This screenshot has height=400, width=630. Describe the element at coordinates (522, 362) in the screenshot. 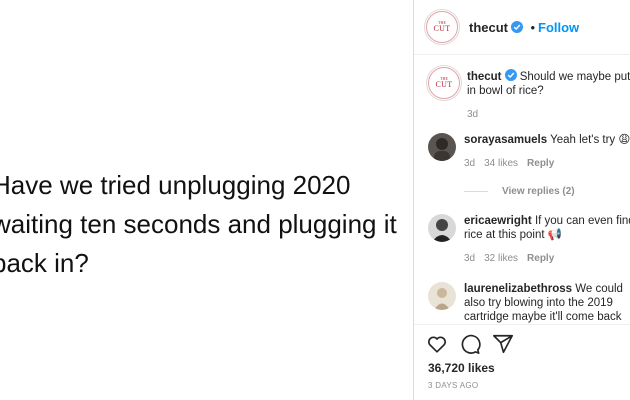

I see `post-actions: 36,720 likes 3 DAYS AGO` at that location.